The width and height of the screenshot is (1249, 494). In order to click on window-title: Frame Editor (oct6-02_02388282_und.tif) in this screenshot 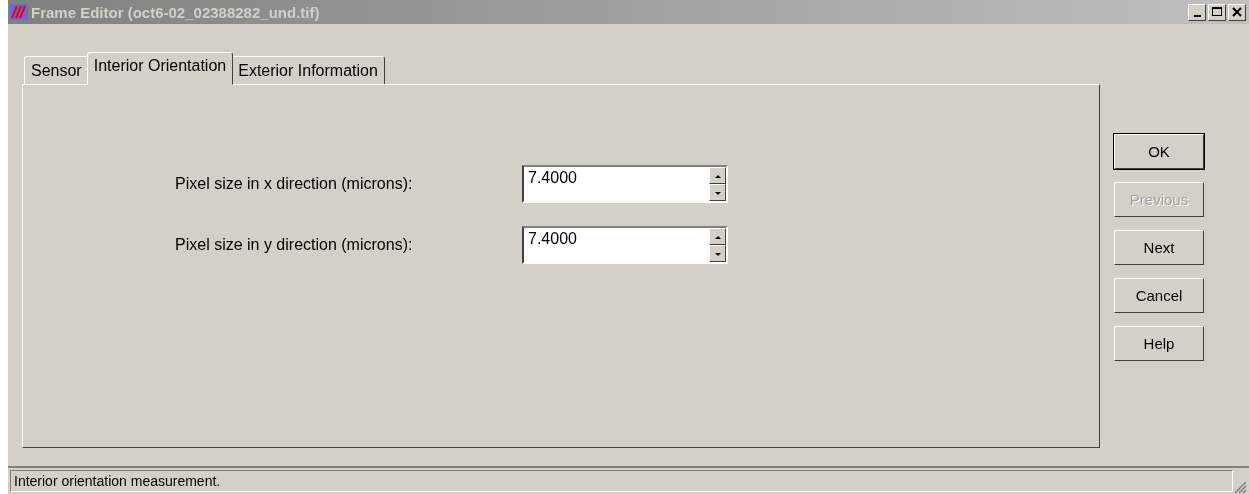, I will do `click(176, 12)`.